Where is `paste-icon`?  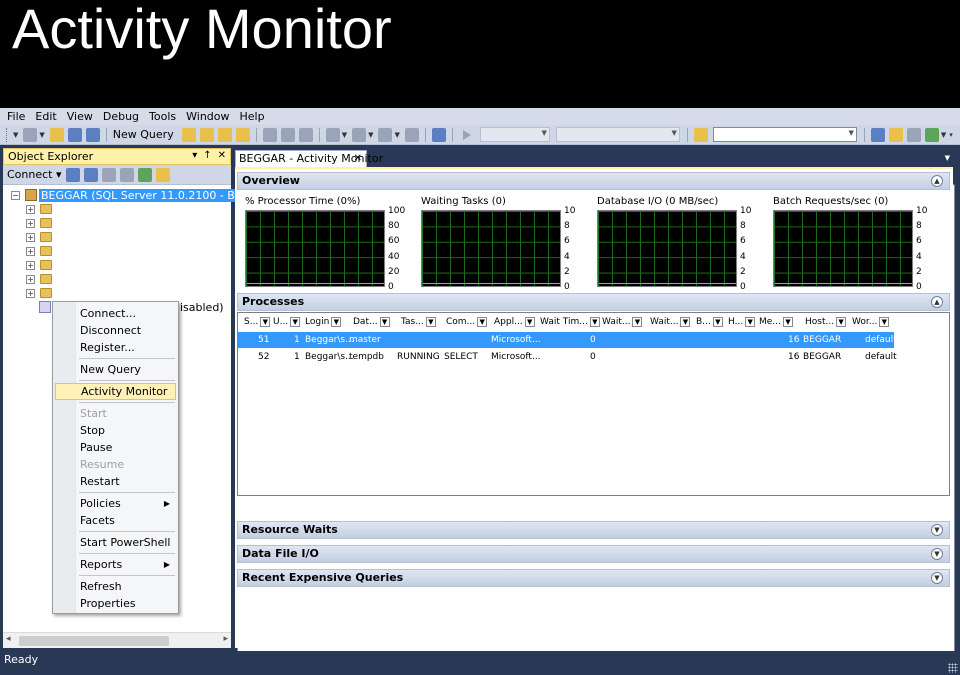
paste-icon is located at coordinates (305, 134).